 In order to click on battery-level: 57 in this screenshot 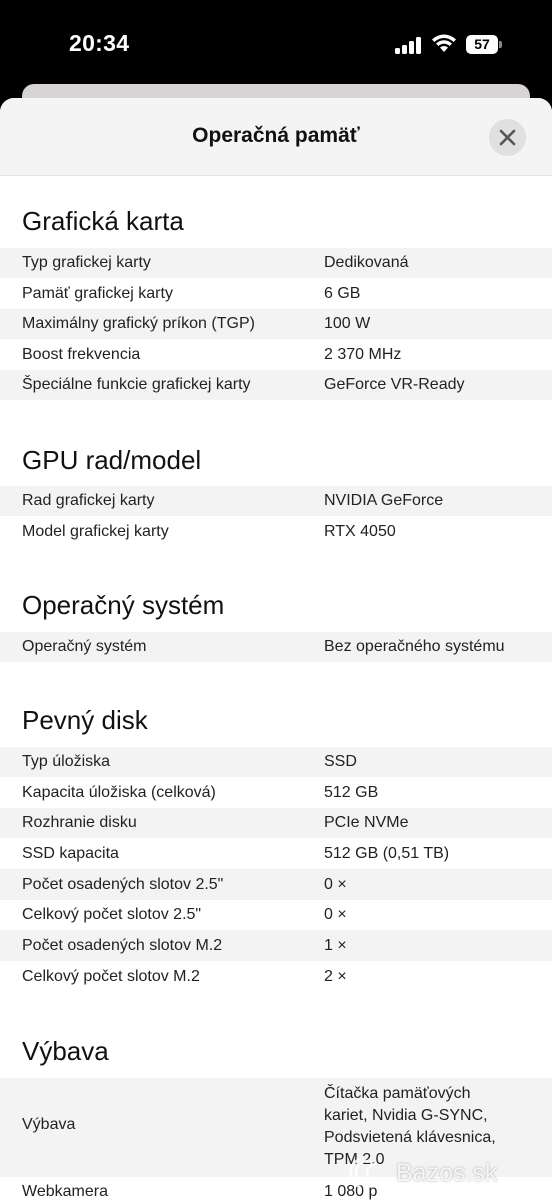, I will do `click(482, 44)`.